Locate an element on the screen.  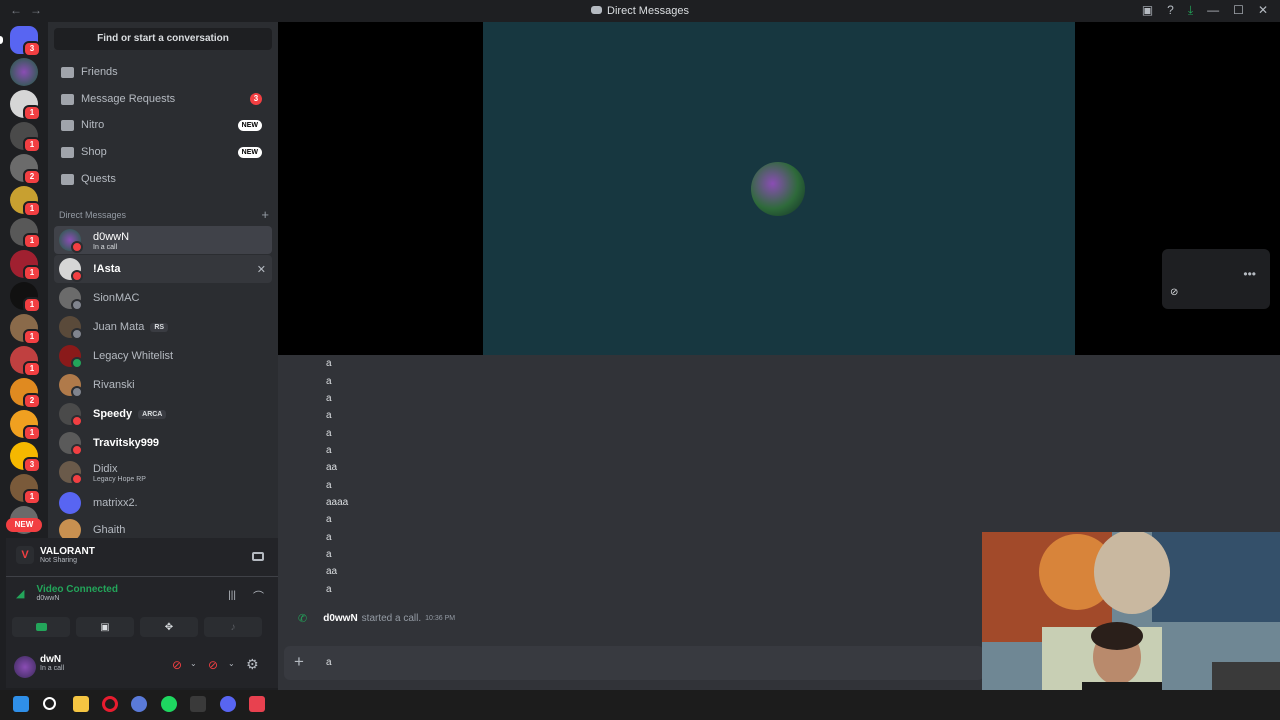
create-dm-plus-icon: + is located at coordinates (265, 214).